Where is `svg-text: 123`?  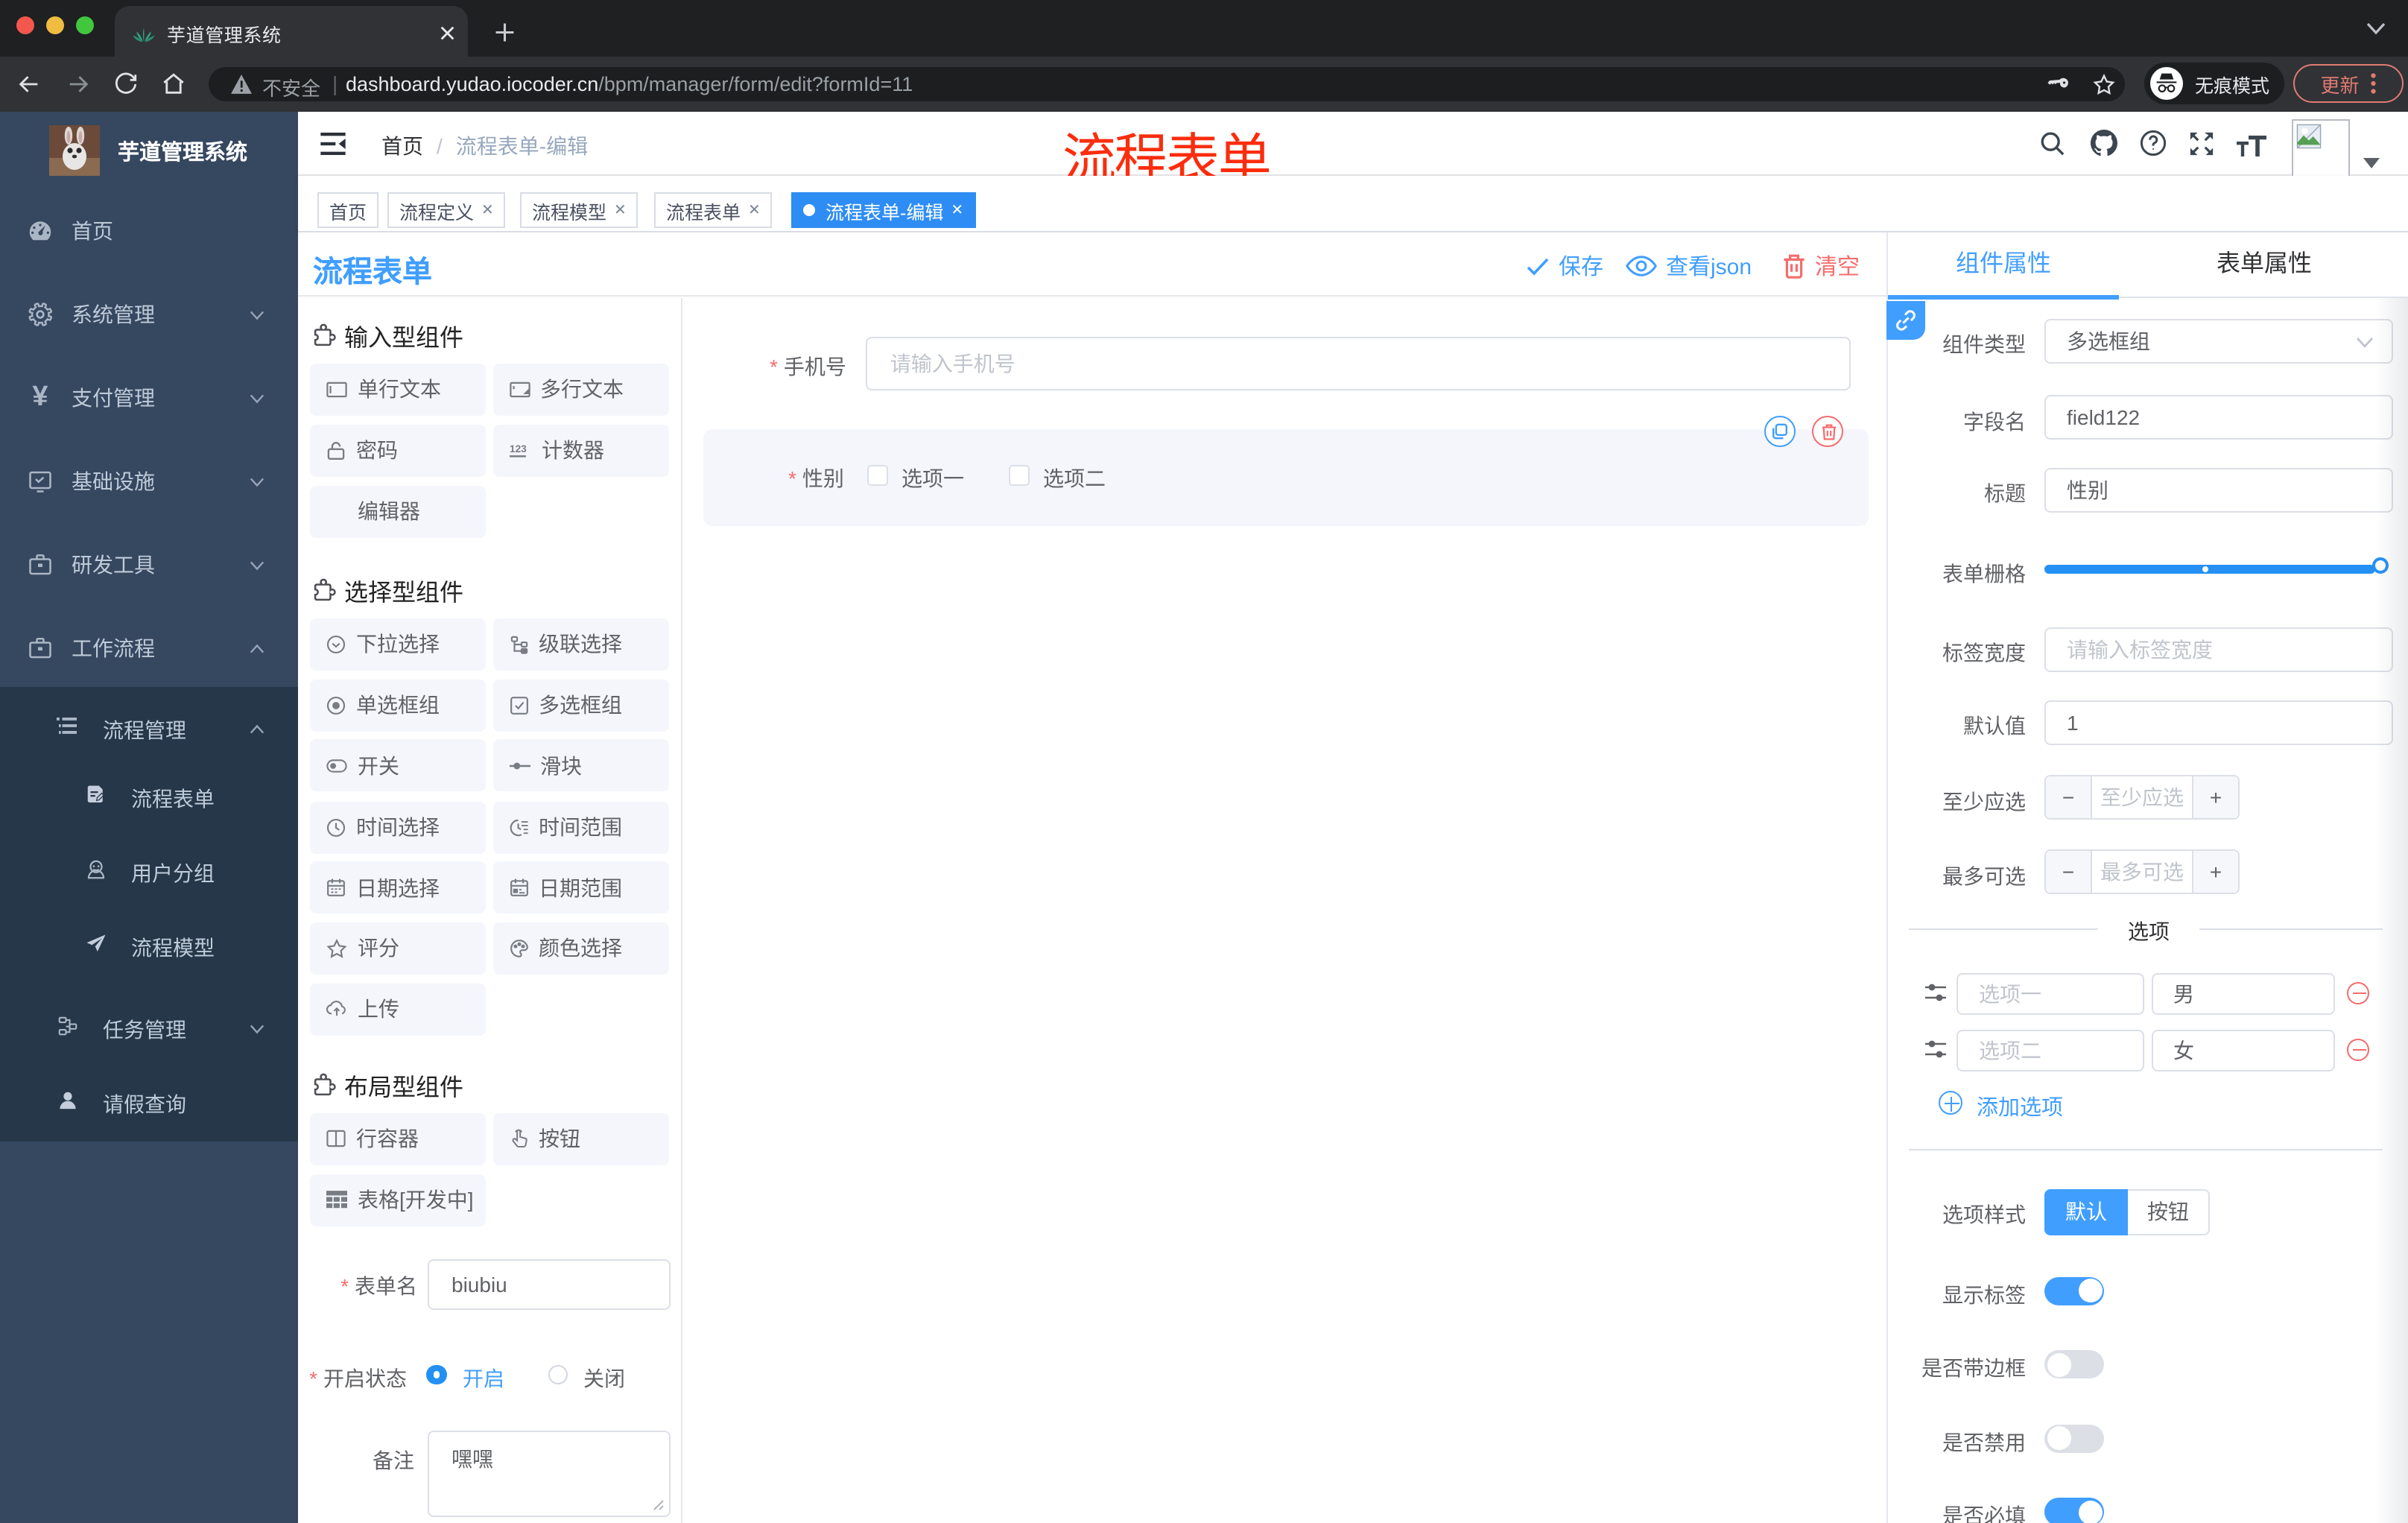 svg-text: 123 is located at coordinates (517, 448).